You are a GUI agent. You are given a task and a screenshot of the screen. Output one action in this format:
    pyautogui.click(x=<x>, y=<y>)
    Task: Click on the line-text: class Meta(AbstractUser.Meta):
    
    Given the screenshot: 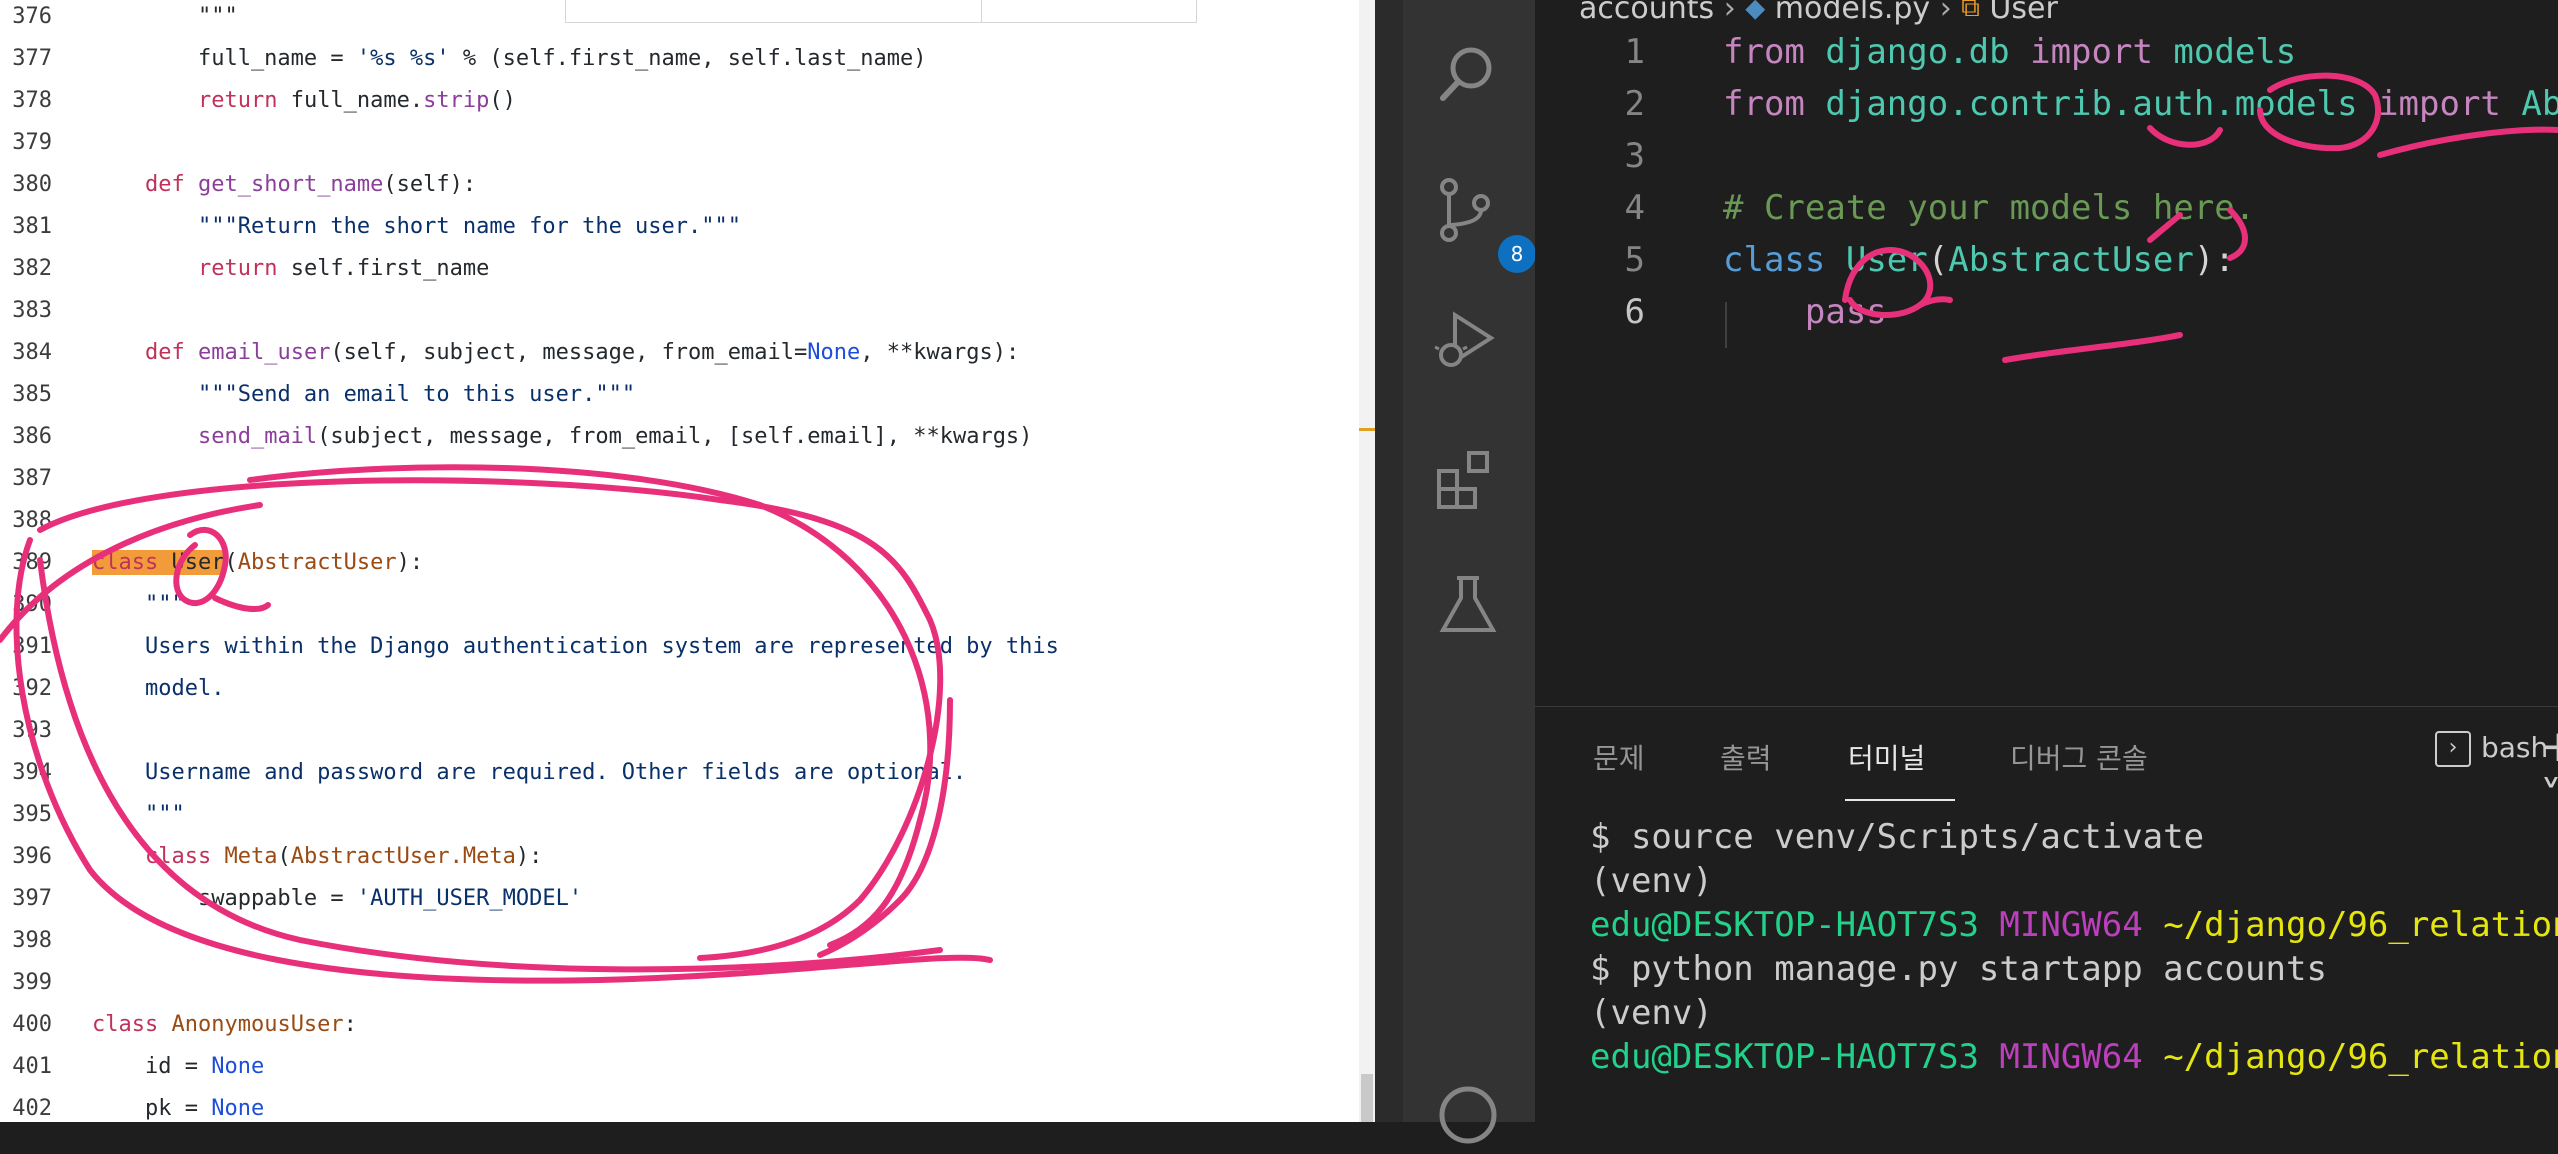 What is the action you would take?
    pyautogui.click(x=343, y=856)
    